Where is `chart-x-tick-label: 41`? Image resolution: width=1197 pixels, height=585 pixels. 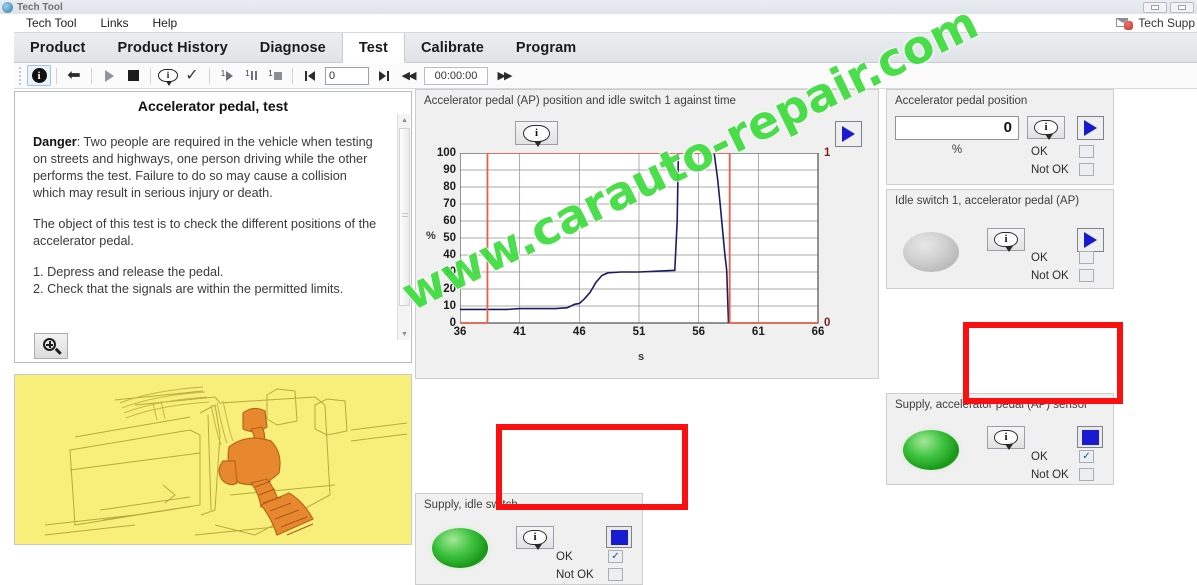
chart-x-tick-label: 41 is located at coordinates (520, 332).